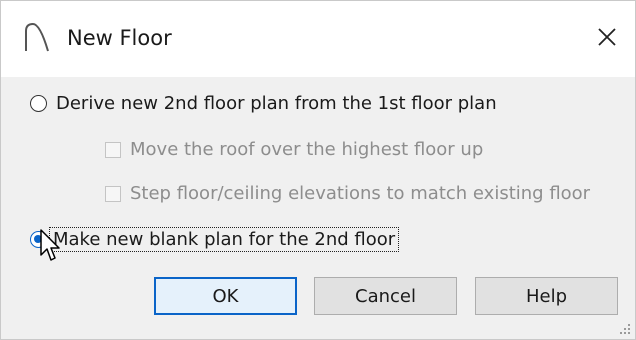 This screenshot has height=340, width=636. Describe the element at coordinates (385, 296) in the screenshot. I see `cancel-button: Cancel` at that location.